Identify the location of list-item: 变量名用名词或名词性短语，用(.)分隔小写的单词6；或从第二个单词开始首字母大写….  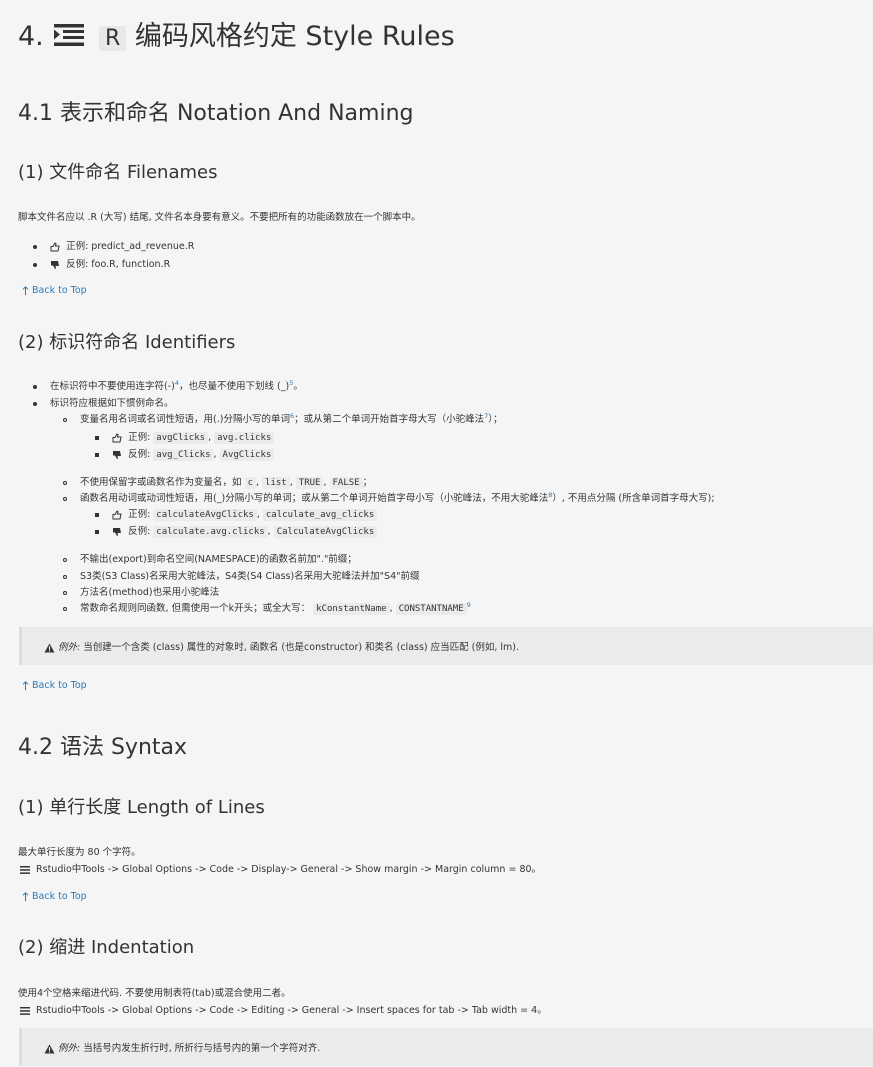
(283, 418).